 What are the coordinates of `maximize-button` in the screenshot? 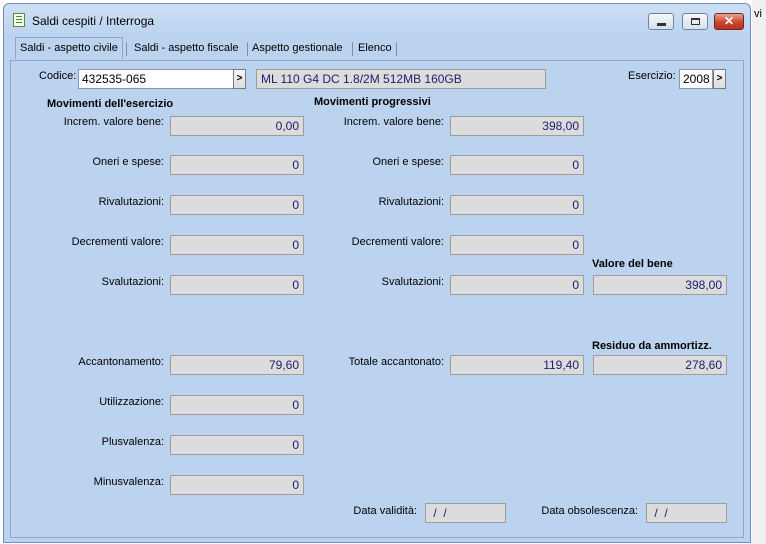 It's located at (695, 21).